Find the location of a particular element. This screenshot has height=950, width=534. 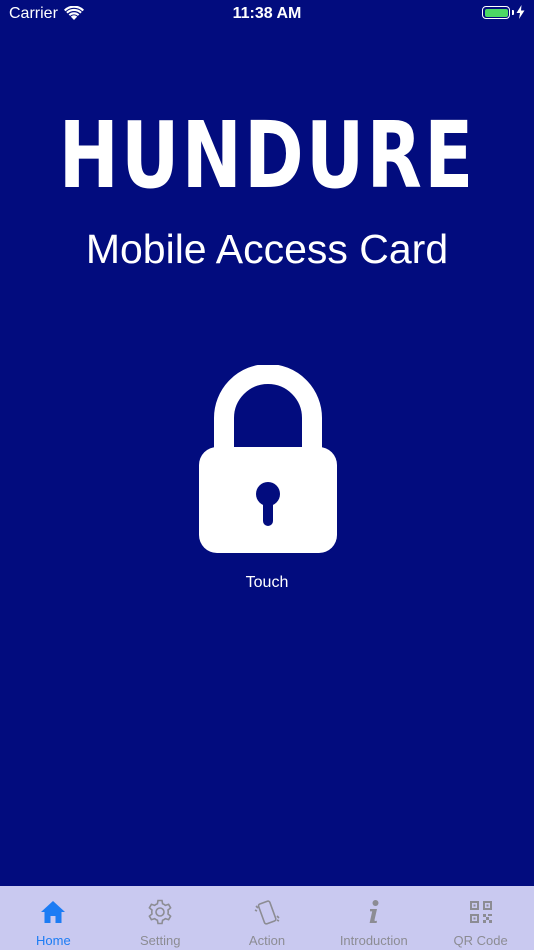

battery-level is located at coordinates (496, 12).